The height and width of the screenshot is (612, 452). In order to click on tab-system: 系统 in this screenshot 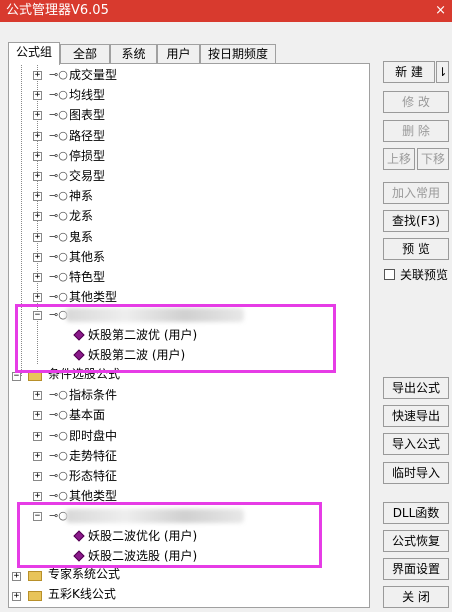, I will do `click(133, 54)`.